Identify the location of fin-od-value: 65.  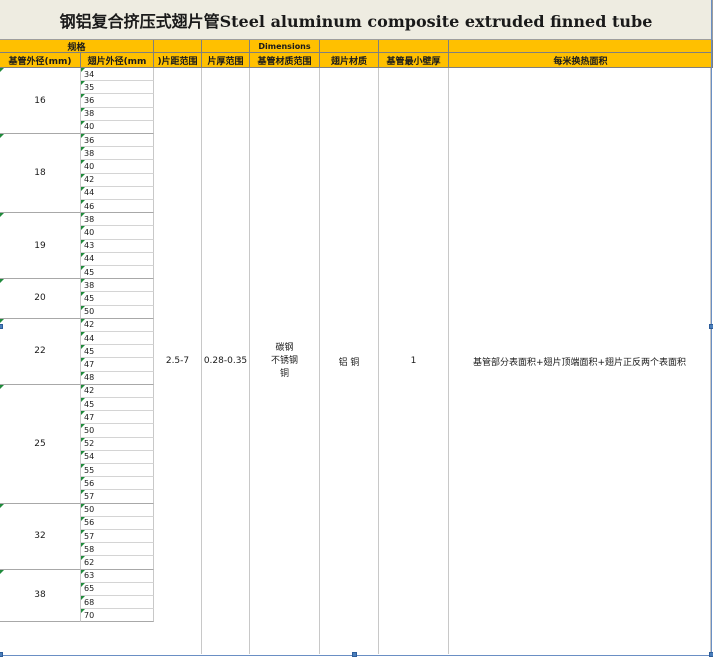
(89, 589).